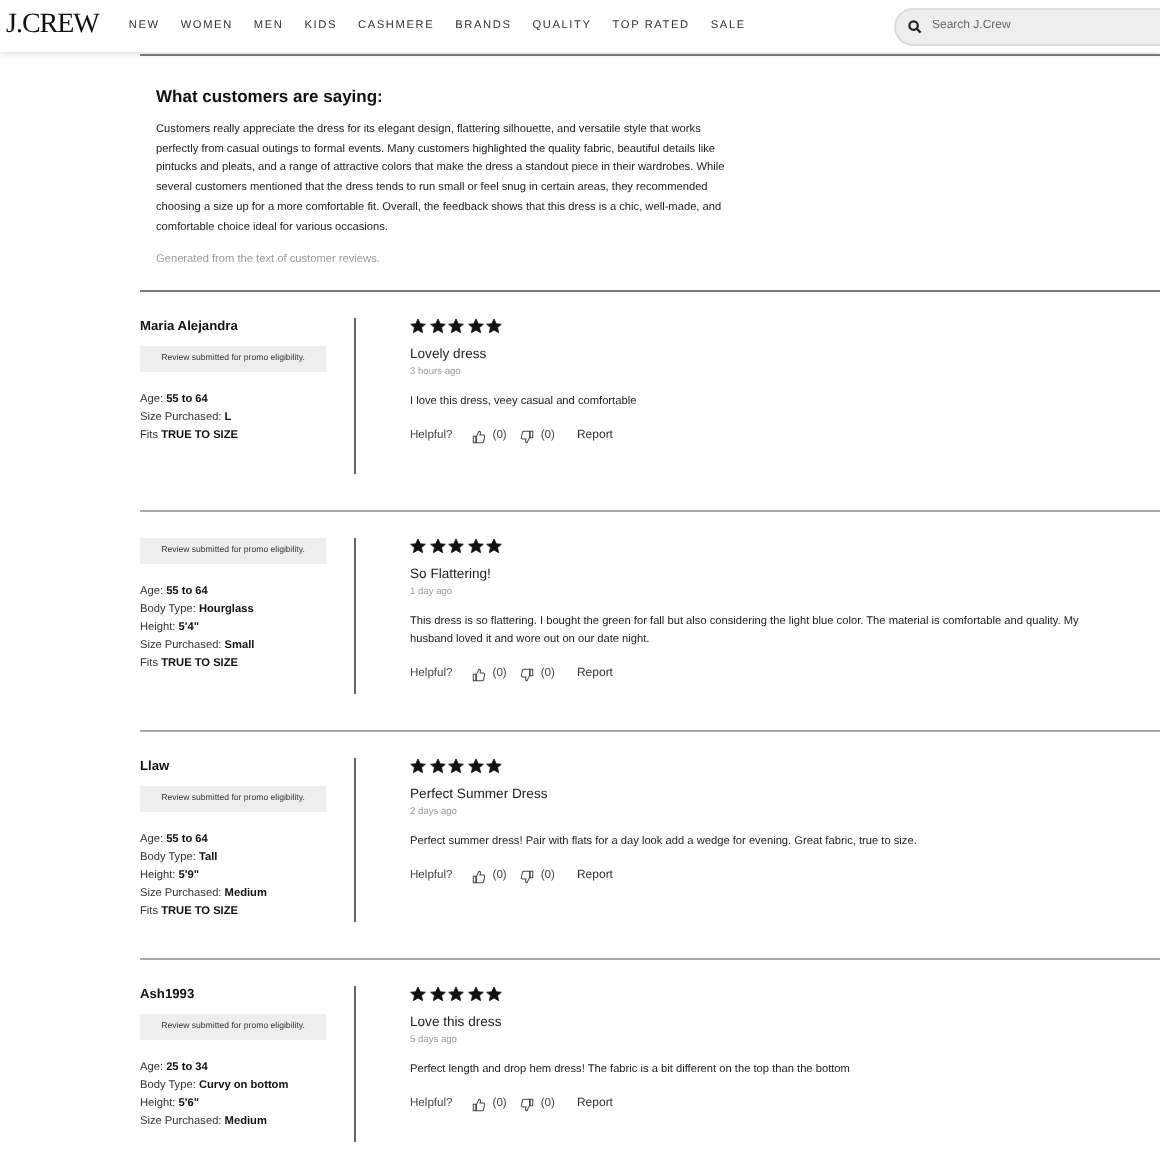 Image resolution: width=1160 pixels, height=1160 pixels. Describe the element at coordinates (52, 26) in the screenshot. I see `logo: J.CREW` at that location.